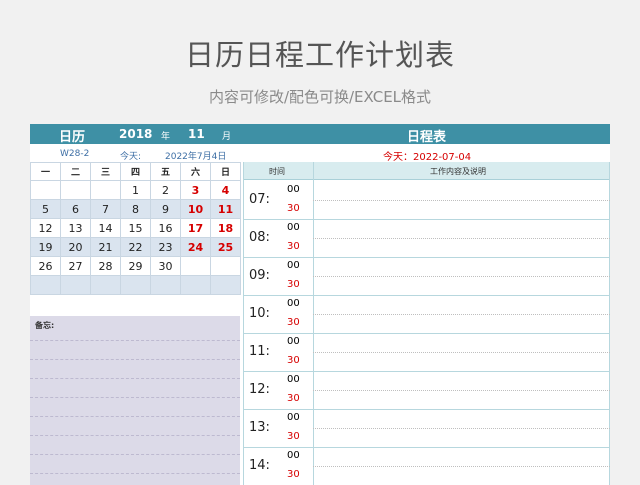 Image resolution: width=640 pixels, height=485 pixels. What do you see at coordinates (195, 171) in the screenshot?
I see `weekday-label: 六` at bounding box center [195, 171].